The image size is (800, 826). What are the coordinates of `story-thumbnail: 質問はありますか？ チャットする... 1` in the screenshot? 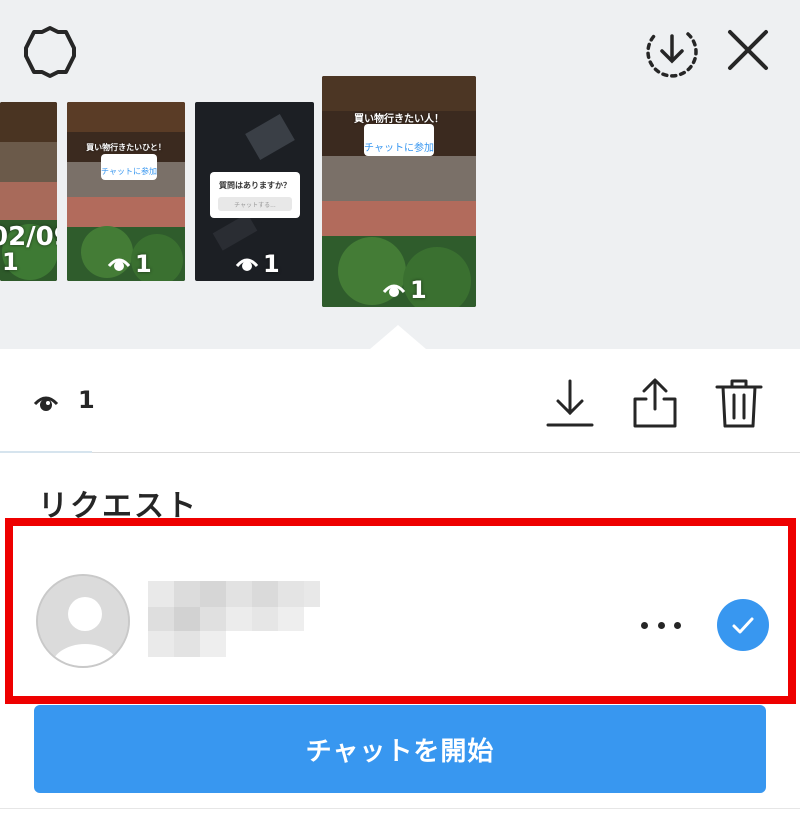 It's located at (254, 191).